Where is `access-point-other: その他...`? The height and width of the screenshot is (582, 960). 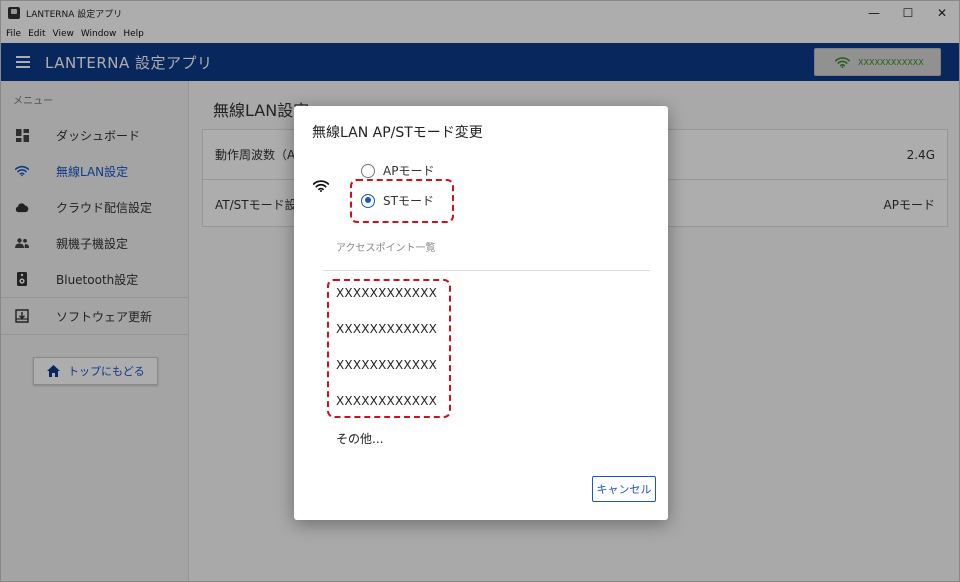
access-point-other: その他... is located at coordinates (359, 438).